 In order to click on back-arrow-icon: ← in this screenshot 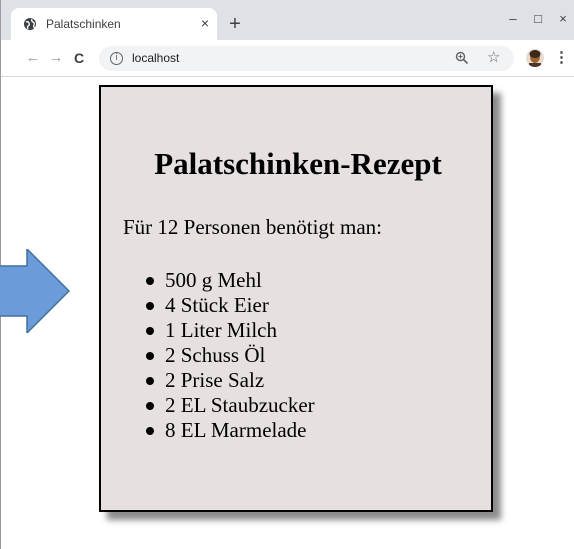, I will do `click(33, 58)`.